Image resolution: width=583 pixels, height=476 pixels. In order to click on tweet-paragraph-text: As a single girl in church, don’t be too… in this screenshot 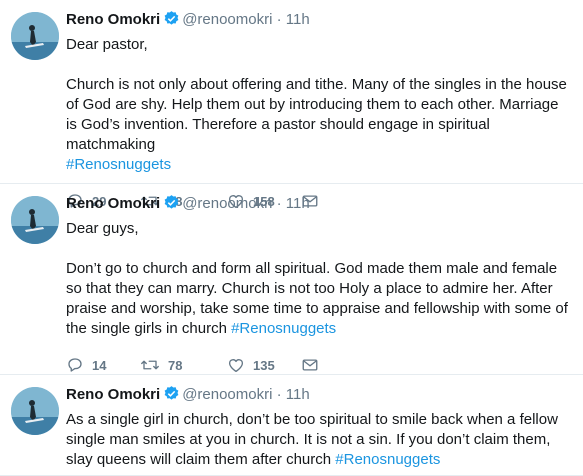, I will do `click(312, 439)`.